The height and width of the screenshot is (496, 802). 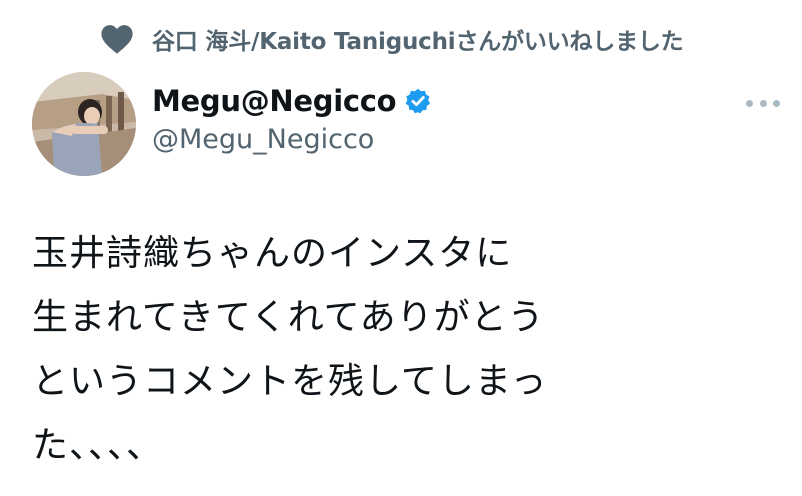 What do you see at coordinates (274, 101) in the screenshot?
I see `author-display-name: Megu@Negicco` at bounding box center [274, 101].